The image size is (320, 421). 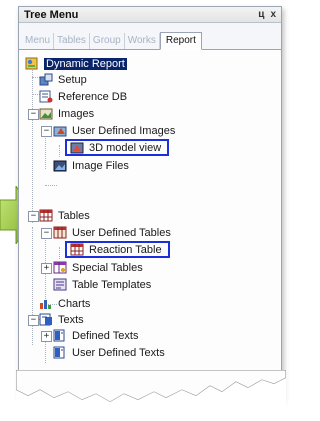 What do you see at coordinates (85, 63) in the screenshot?
I see `tree-node-label: Dynamic Report` at bounding box center [85, 63].